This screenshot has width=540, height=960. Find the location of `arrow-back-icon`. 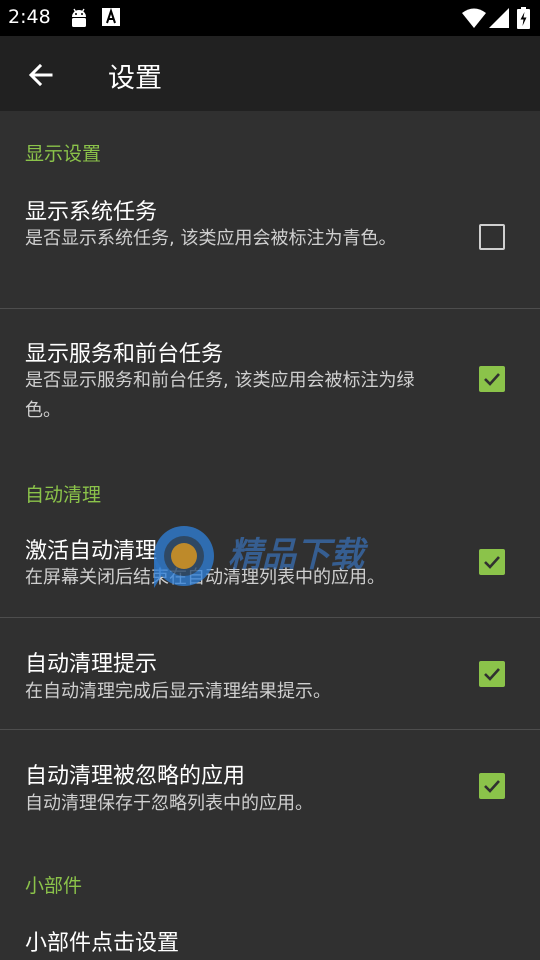

arrow-back-icon is located at coordinates (40, 75).